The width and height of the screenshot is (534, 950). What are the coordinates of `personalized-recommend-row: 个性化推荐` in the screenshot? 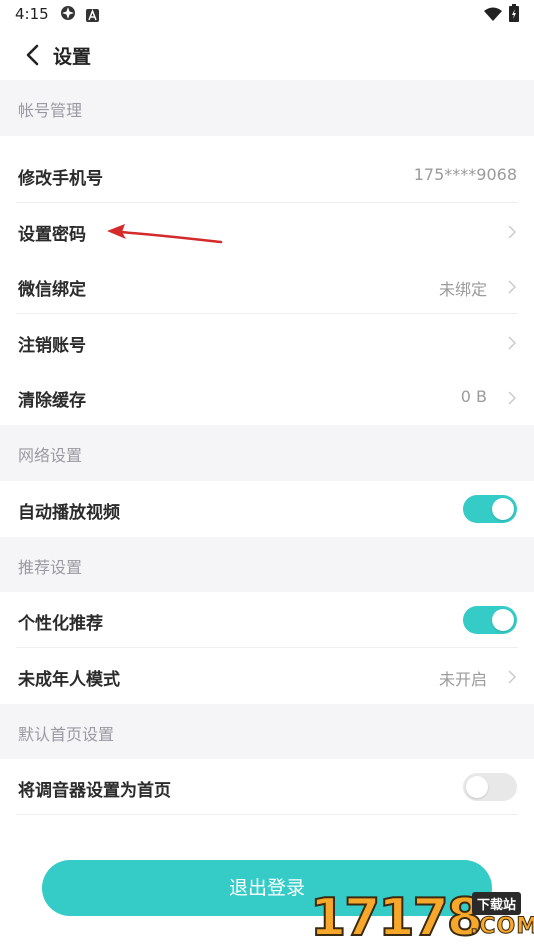 It's located at (267, 620).